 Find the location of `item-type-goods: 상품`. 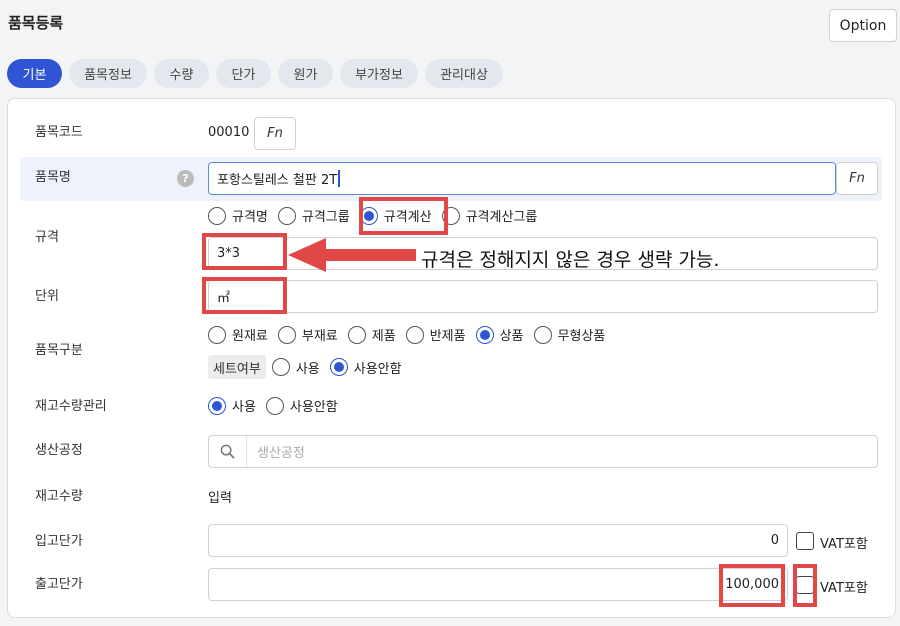

item-type-goods: 상품 is located at coordinates (499, 334).